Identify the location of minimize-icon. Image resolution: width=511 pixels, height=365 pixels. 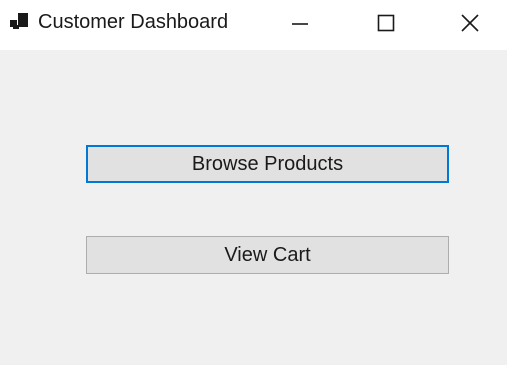
(300, 24).